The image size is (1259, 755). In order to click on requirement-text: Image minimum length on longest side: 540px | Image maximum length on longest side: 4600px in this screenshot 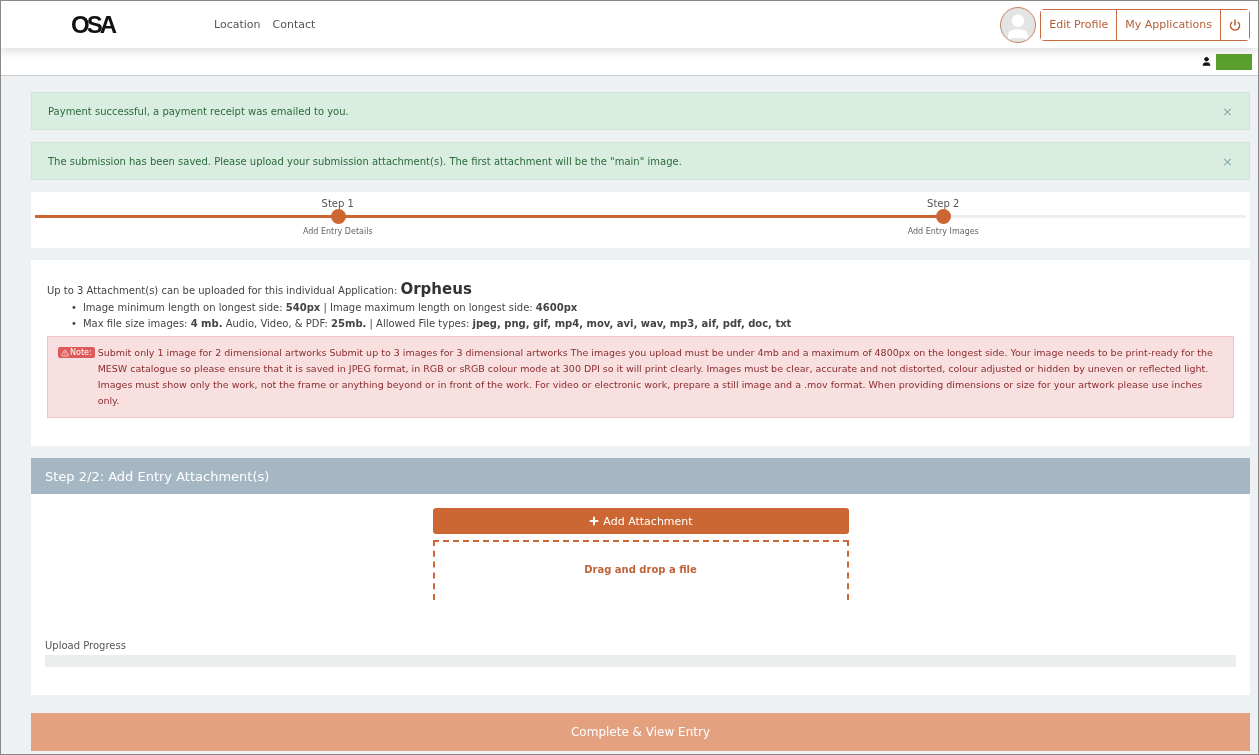, I will do `click(330, 308)`.